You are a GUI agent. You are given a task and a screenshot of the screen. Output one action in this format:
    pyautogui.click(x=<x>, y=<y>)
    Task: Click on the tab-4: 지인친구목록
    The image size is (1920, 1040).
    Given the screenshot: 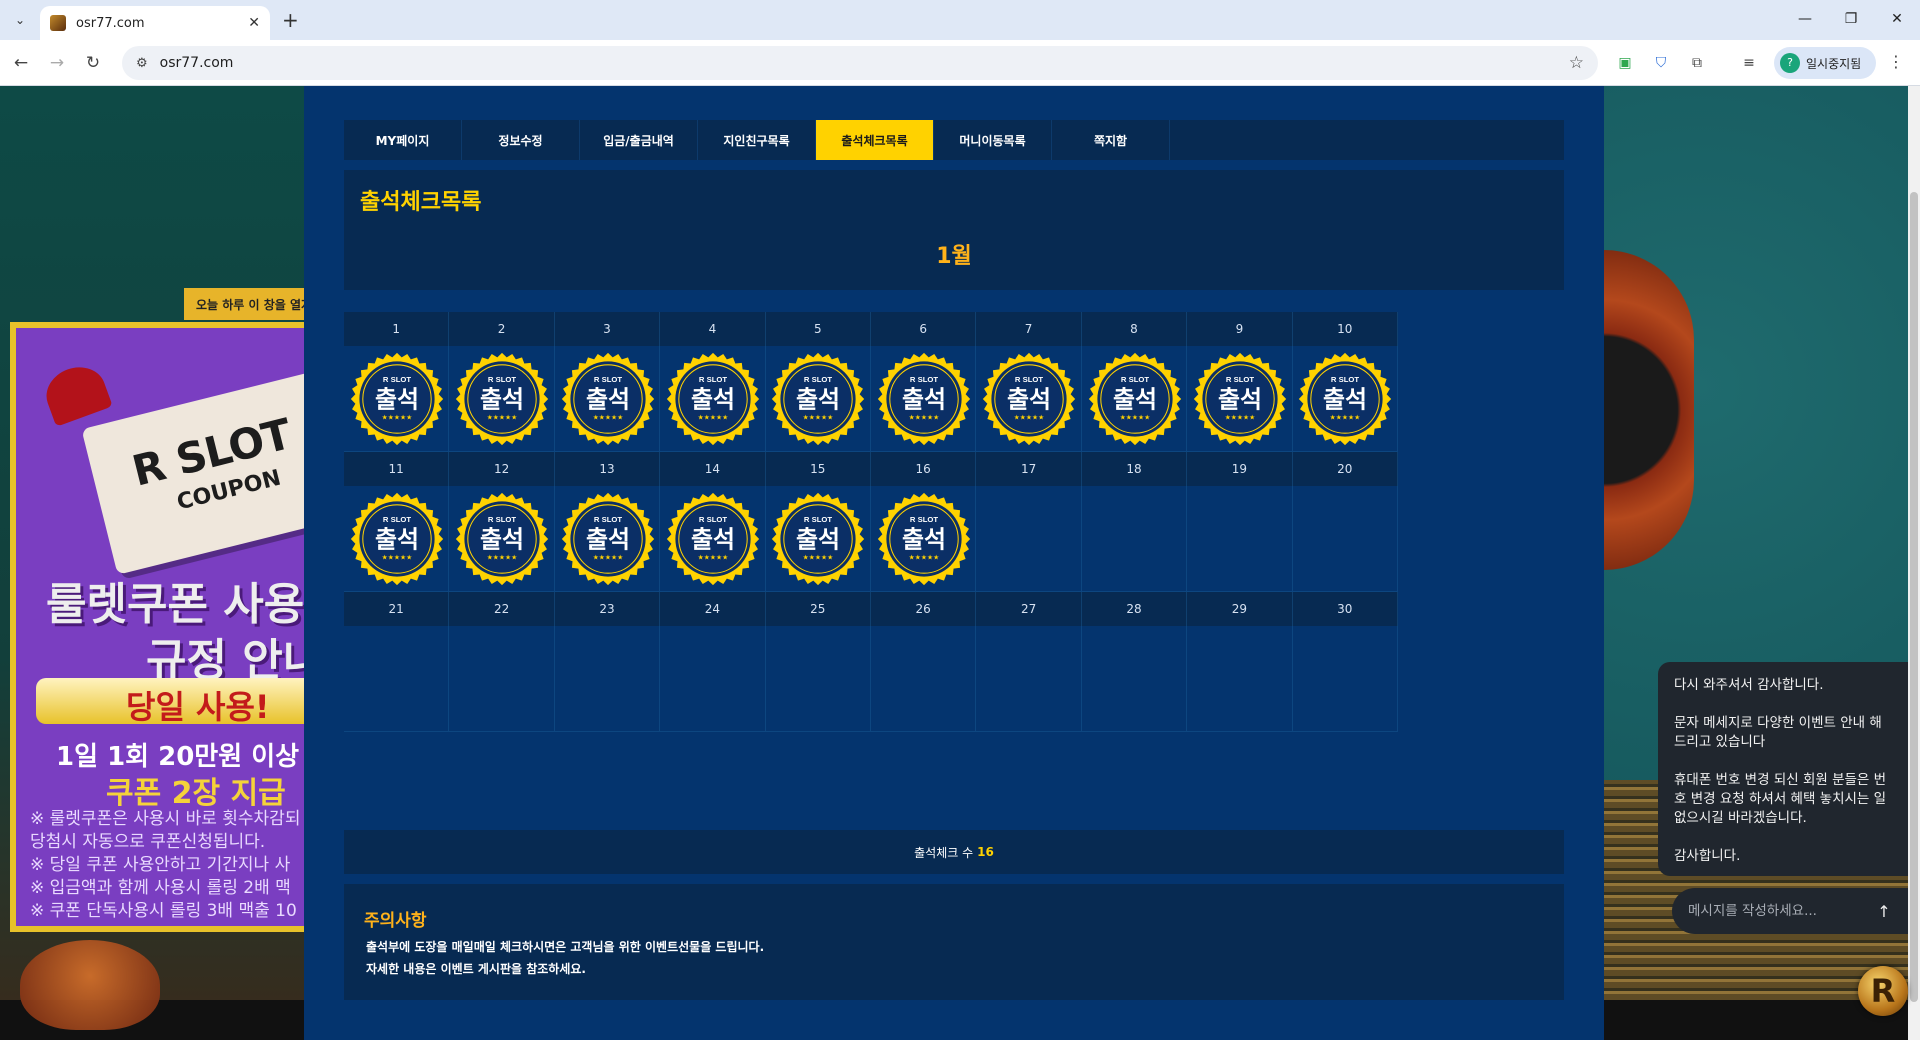 What is the action you would take?
    pyautogui.click(x=757, y=140)
    